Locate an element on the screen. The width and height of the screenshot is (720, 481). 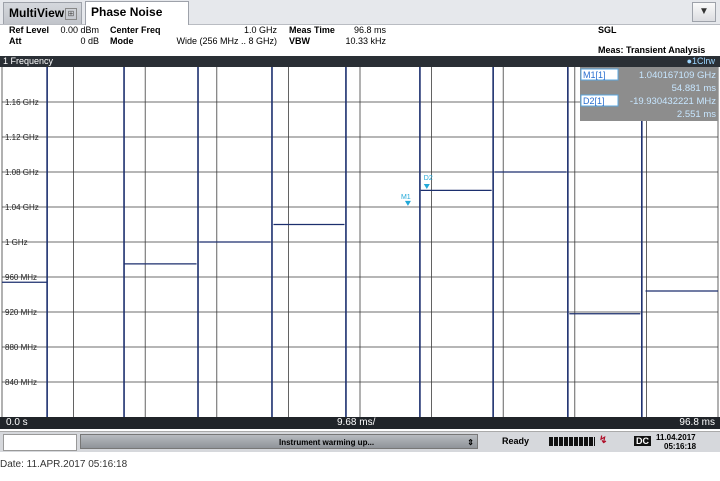
y-tick-label: 960 MHz is located at coordinates (21, 277).